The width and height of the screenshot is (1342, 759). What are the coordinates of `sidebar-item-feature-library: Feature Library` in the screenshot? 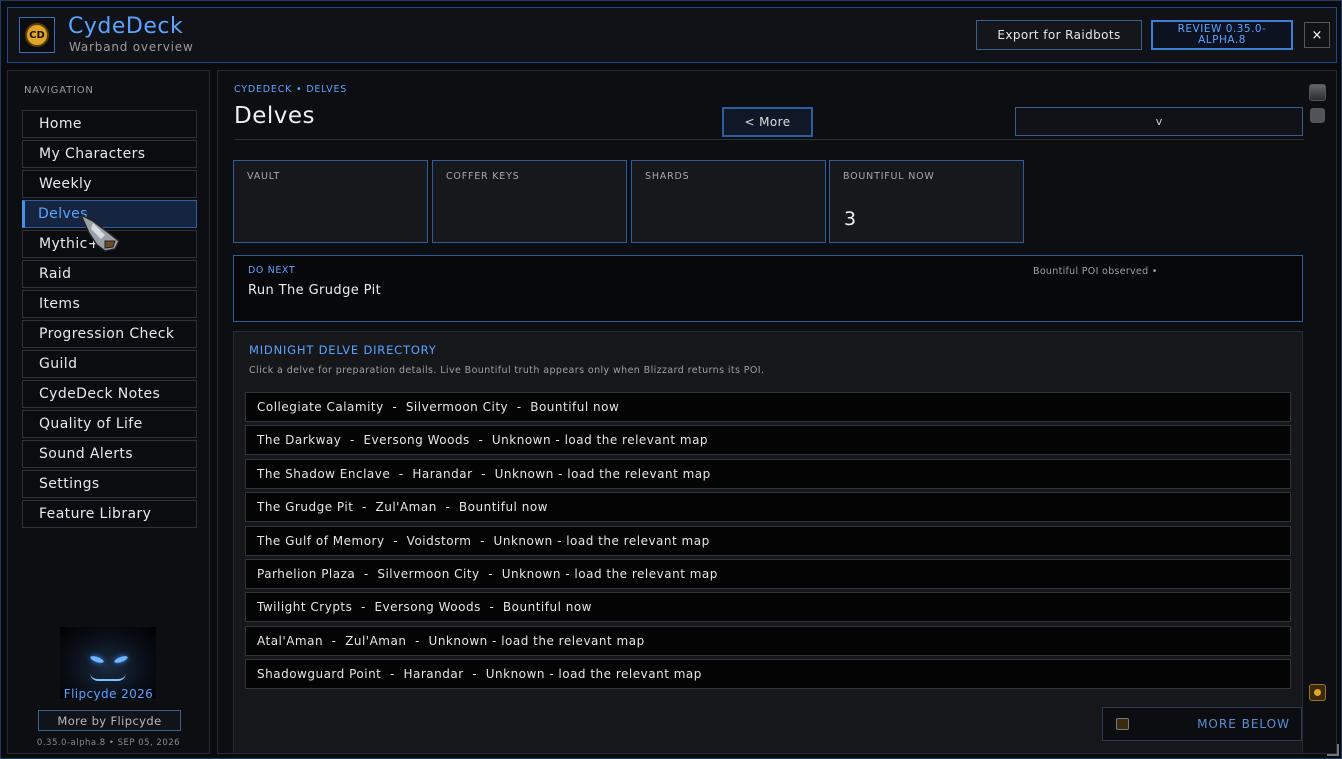 It's located at (109, 514).